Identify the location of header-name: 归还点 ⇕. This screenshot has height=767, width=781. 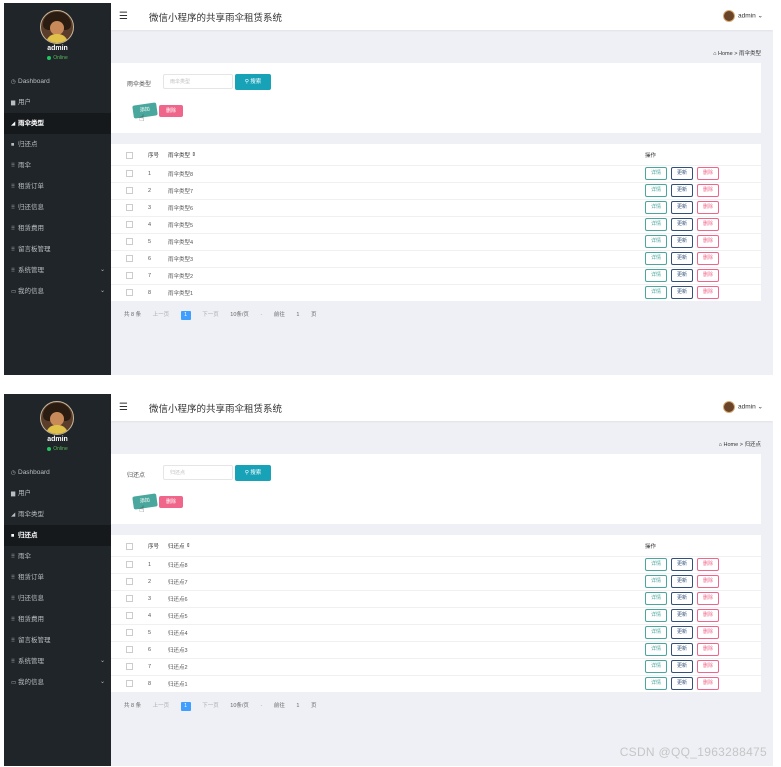
(179, 546).